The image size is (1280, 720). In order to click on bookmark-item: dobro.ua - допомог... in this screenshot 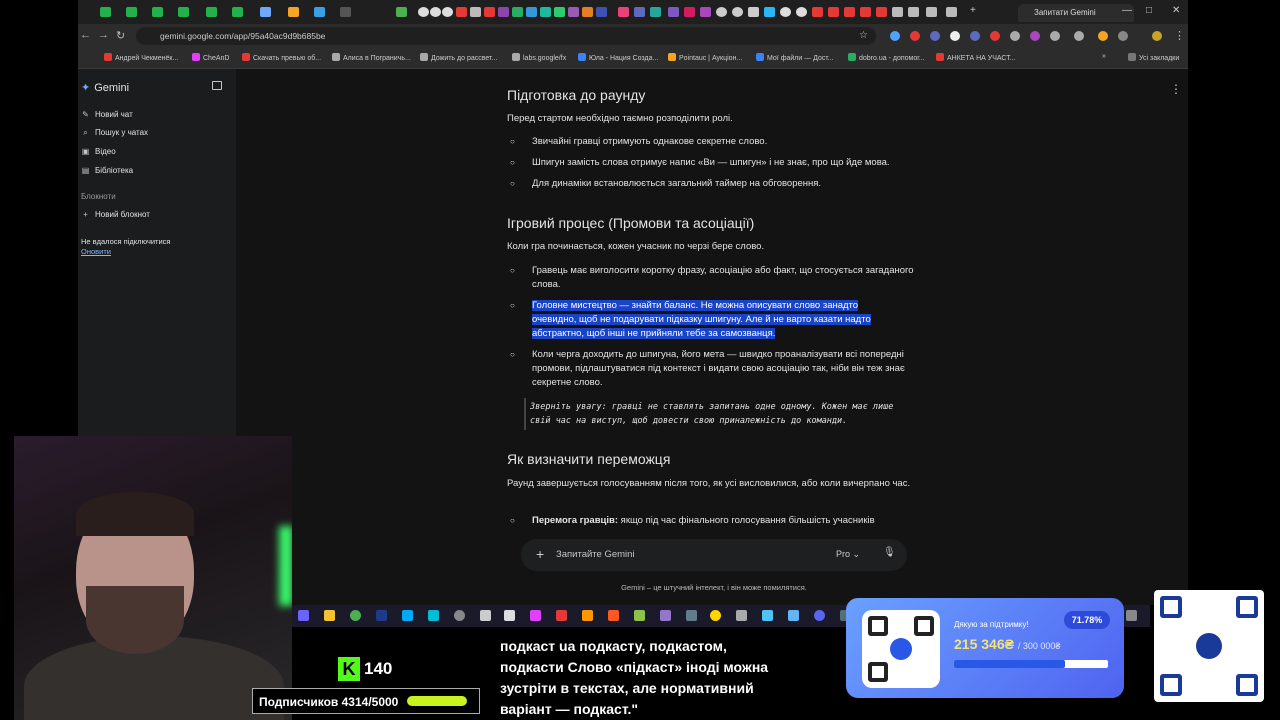, I will do `click(886, 57)`.